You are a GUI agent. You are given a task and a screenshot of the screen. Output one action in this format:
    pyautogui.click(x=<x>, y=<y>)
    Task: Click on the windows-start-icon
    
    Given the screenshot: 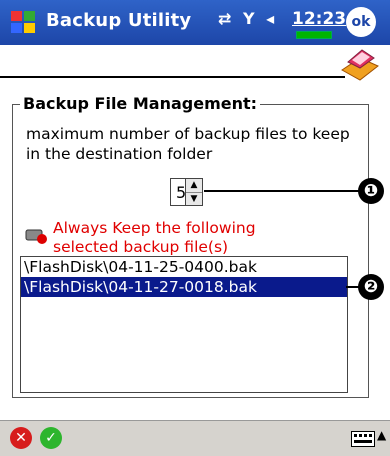 What is the action you would take?
    pyautogui.click(x=23, y=22)
    